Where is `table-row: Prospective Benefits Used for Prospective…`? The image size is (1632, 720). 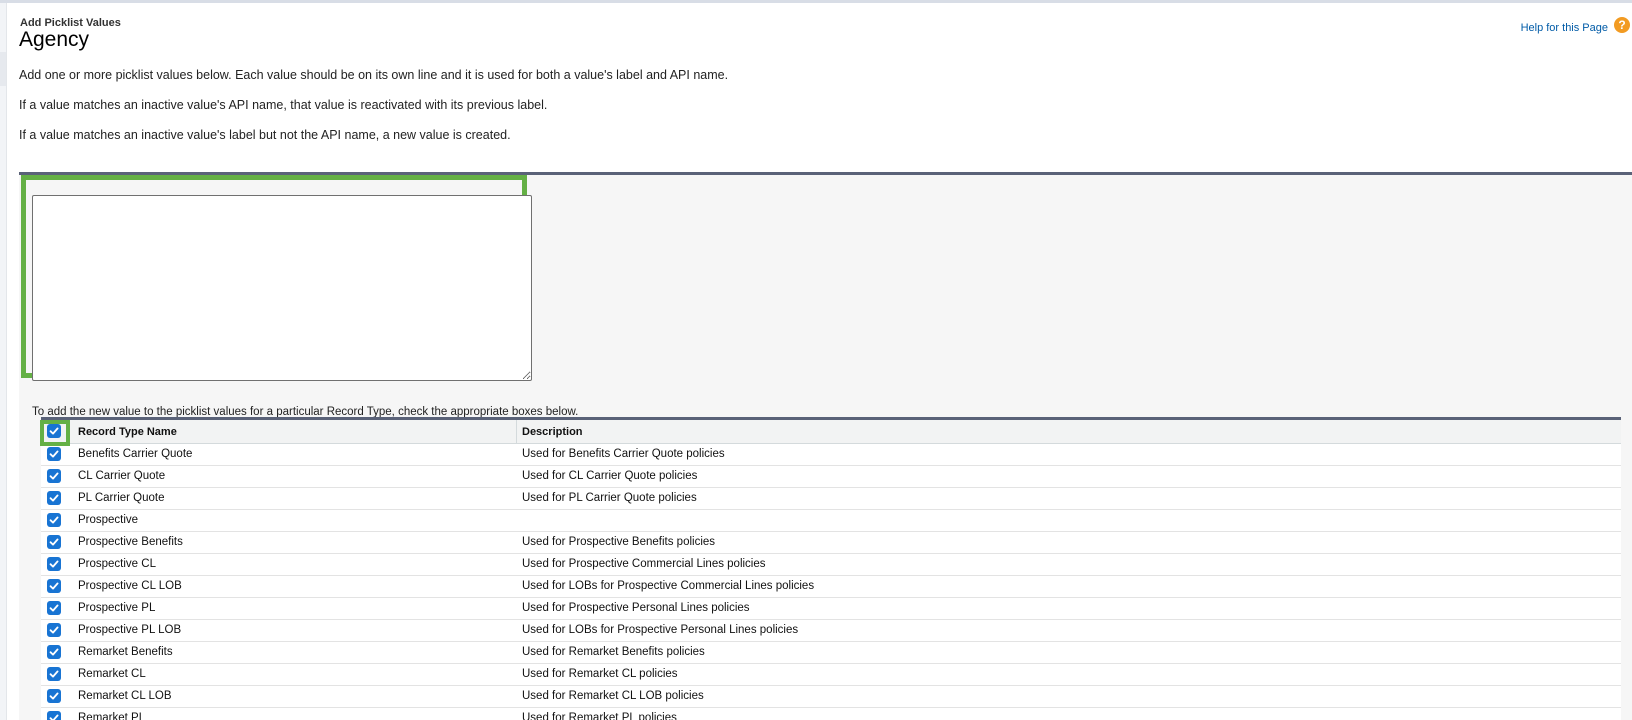 table-row: Prospective Benefits Used for Prospective… is located at coordinates (831, 543).